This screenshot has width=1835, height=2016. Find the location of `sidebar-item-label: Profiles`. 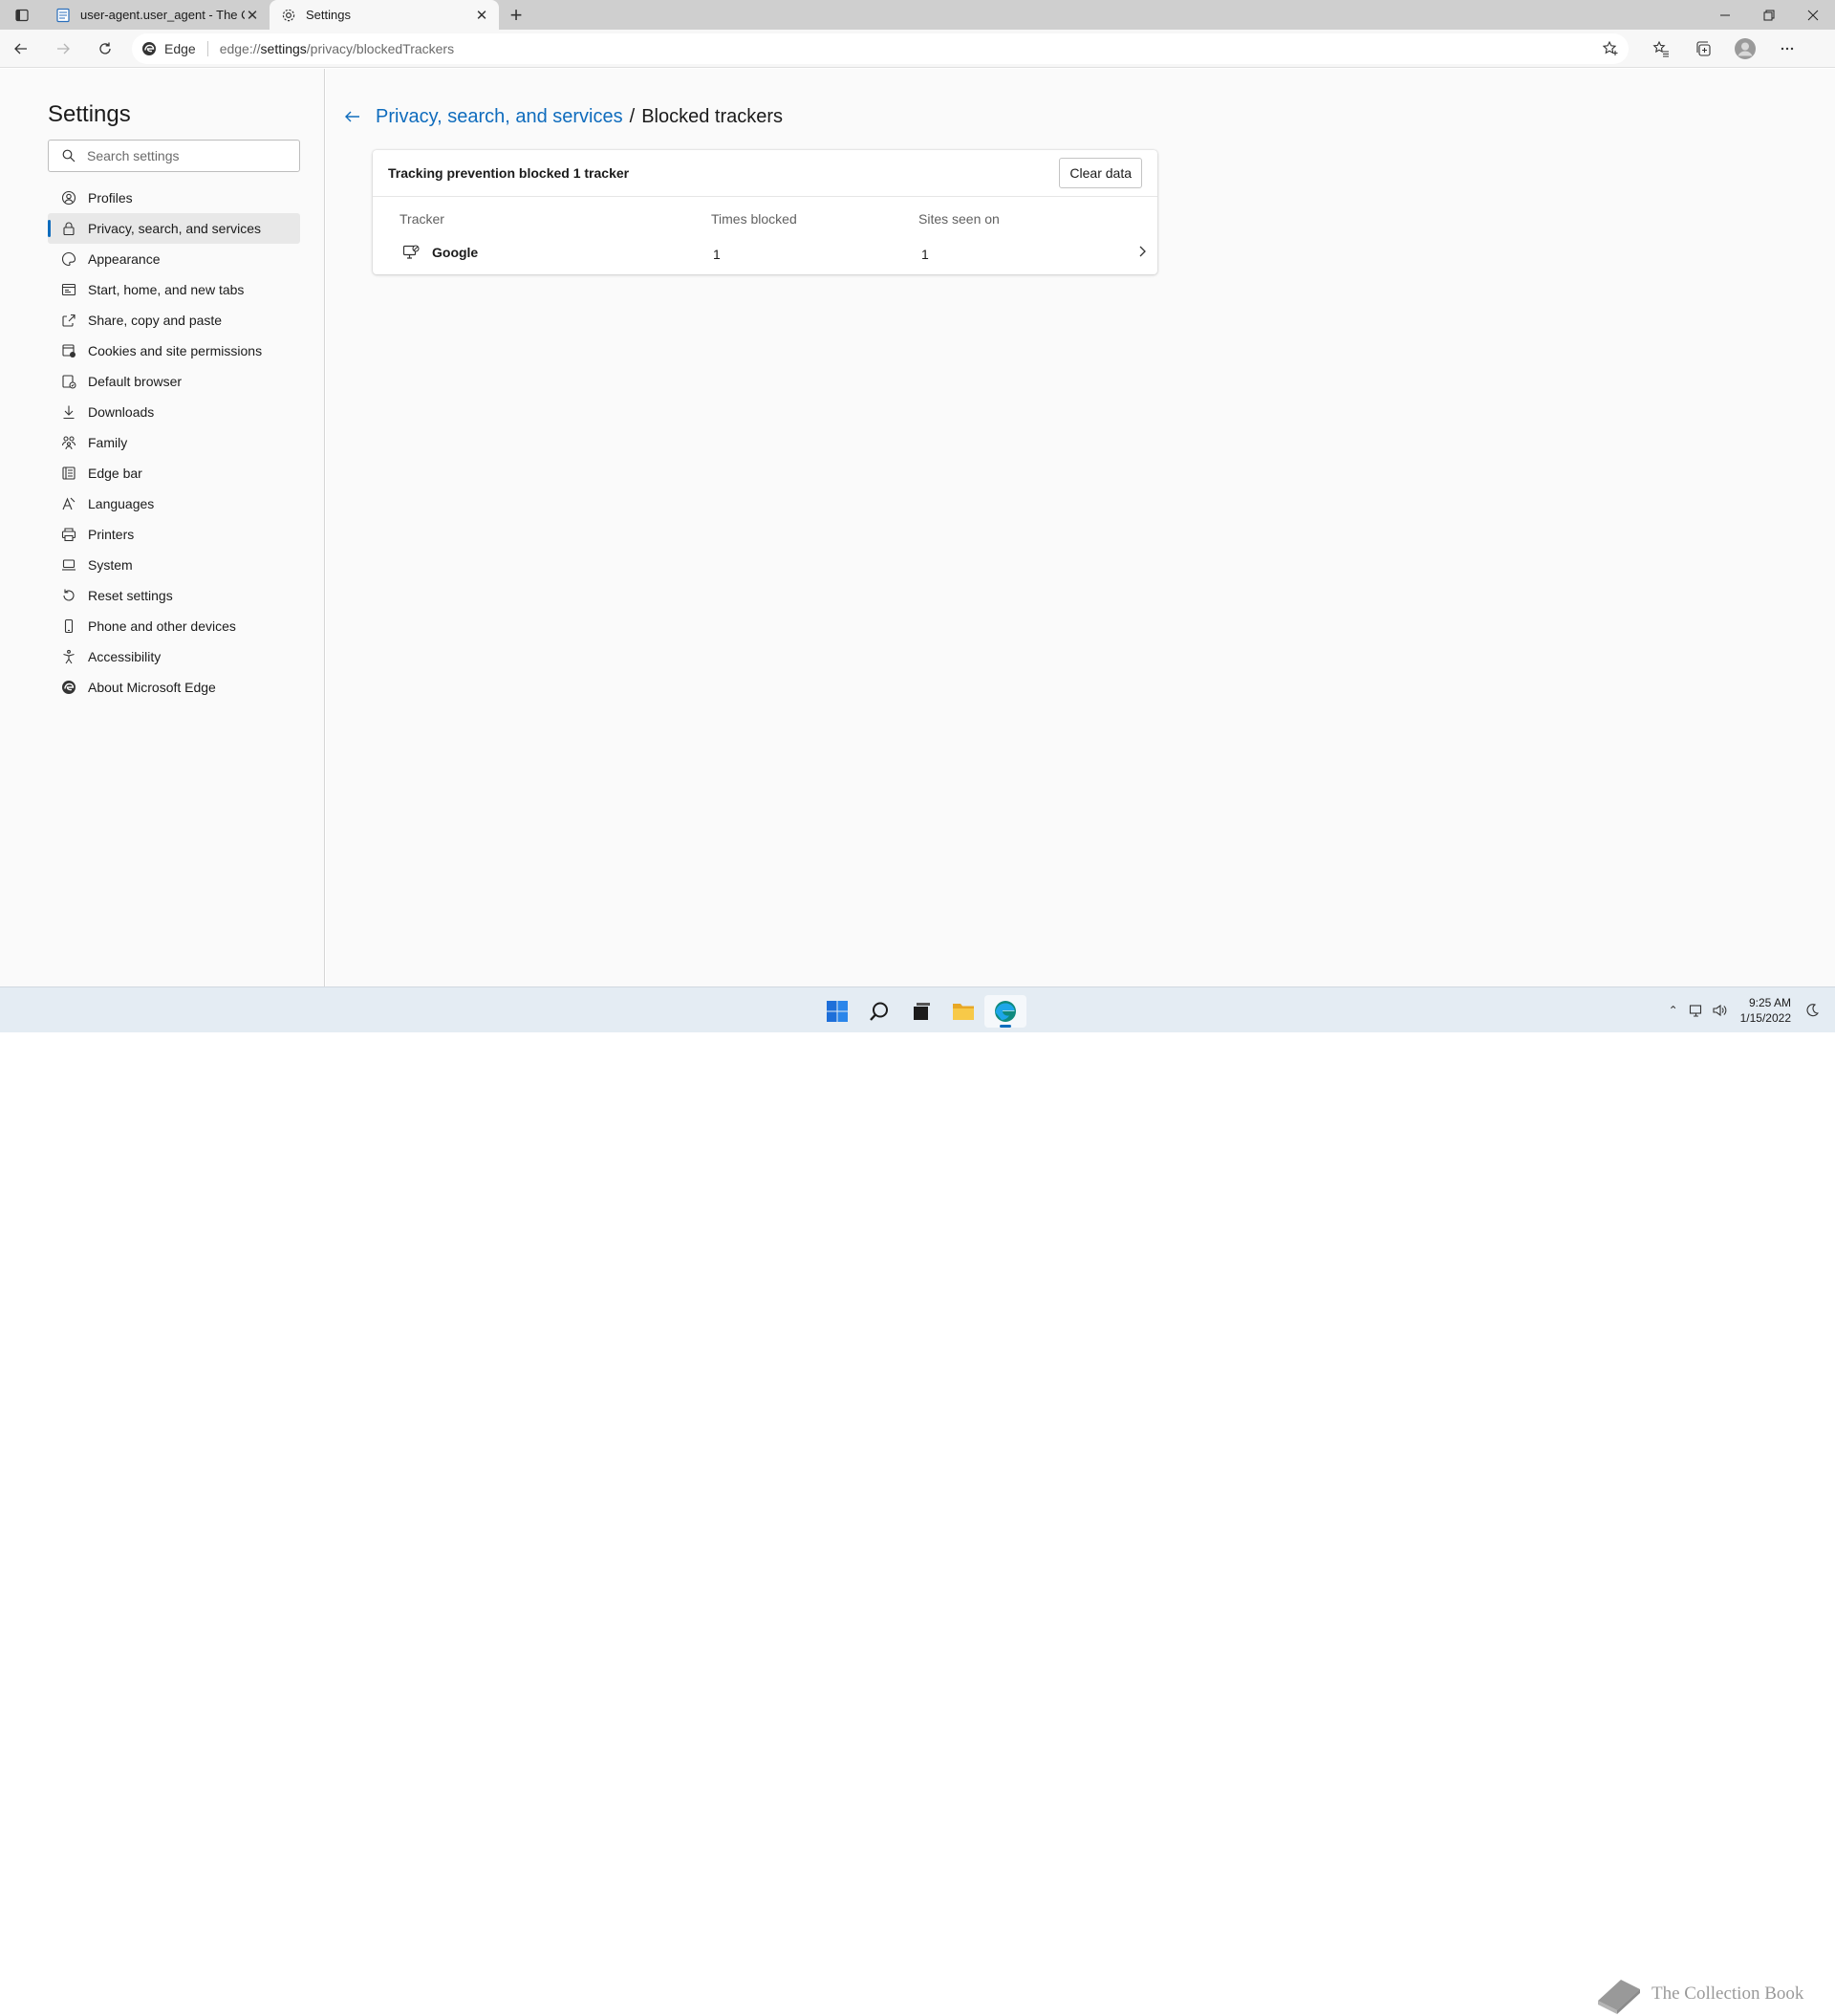

sidebar-item-label: Profiles is located at coordinates (110, 198).